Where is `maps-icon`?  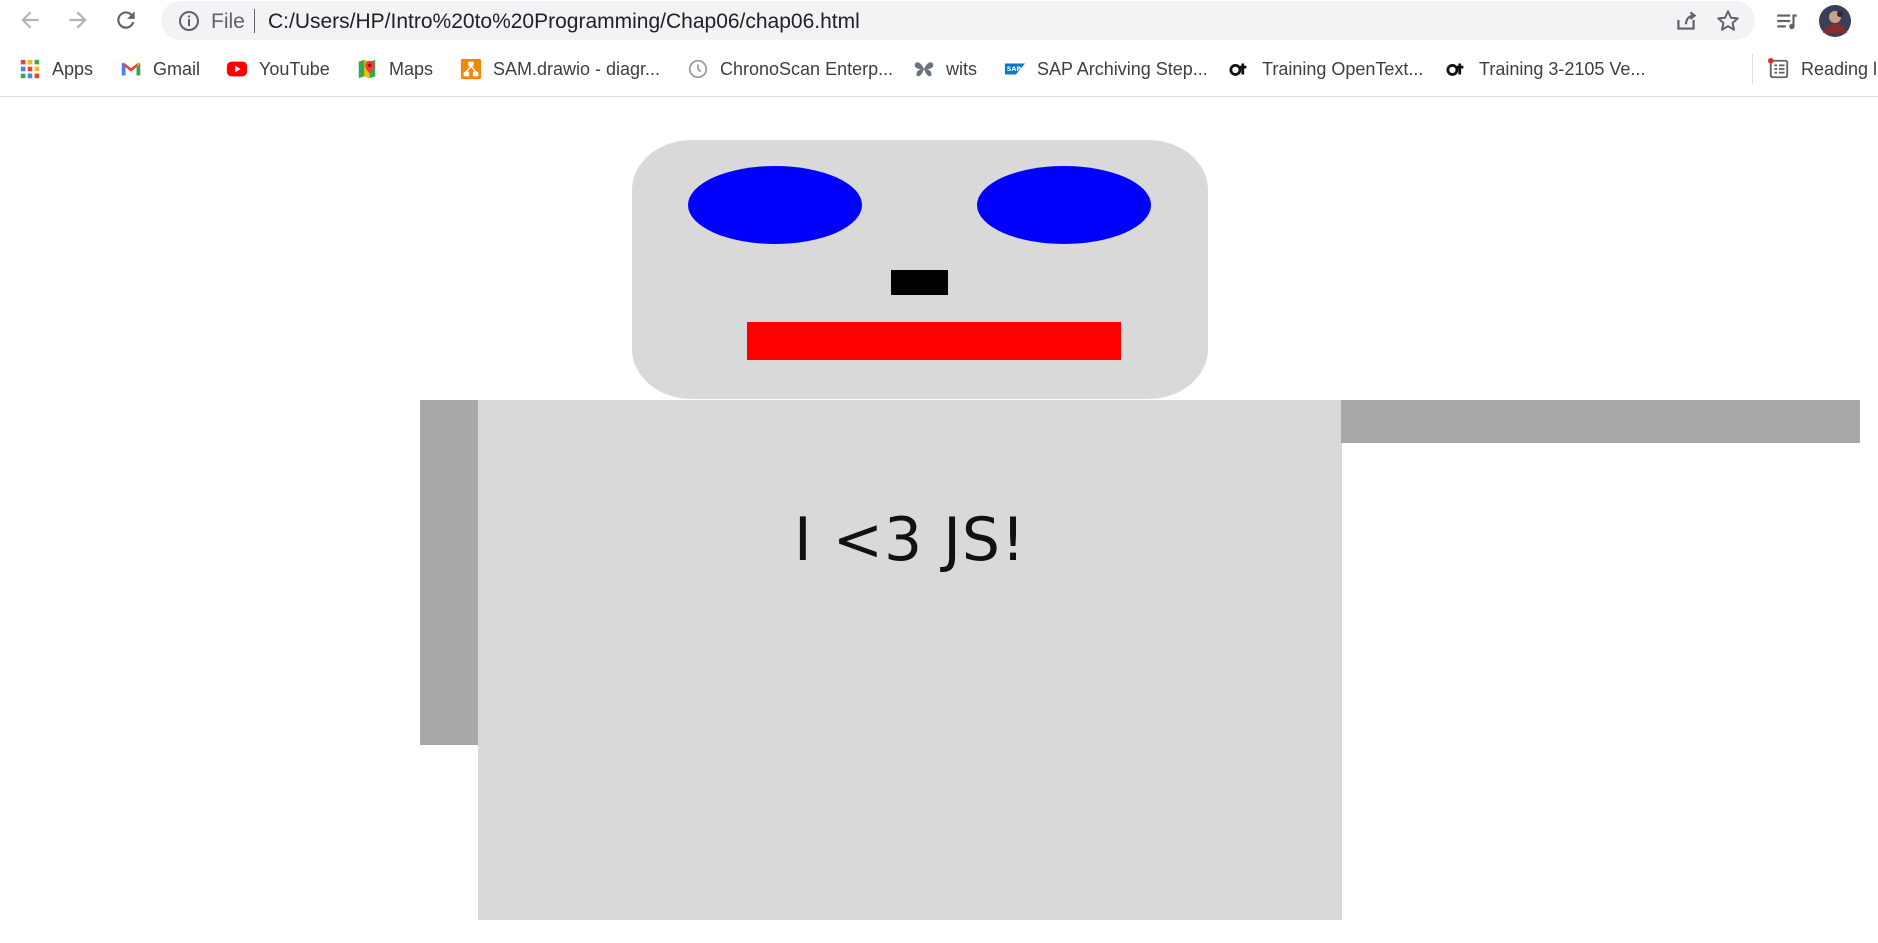 maps-icon is located at coordinates (367, 69).